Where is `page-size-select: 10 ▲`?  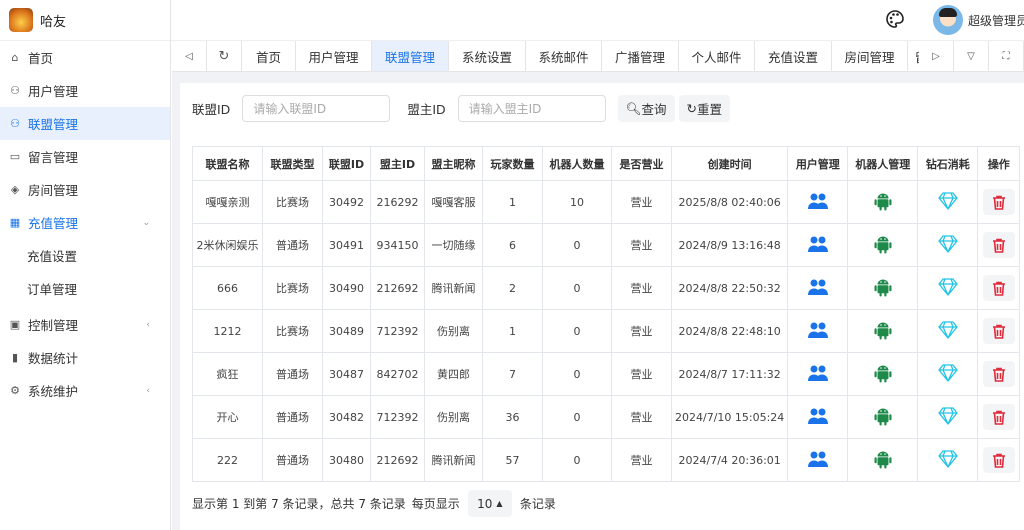
page-size-select: 10 ▲ is located at coordinates (489, 503).